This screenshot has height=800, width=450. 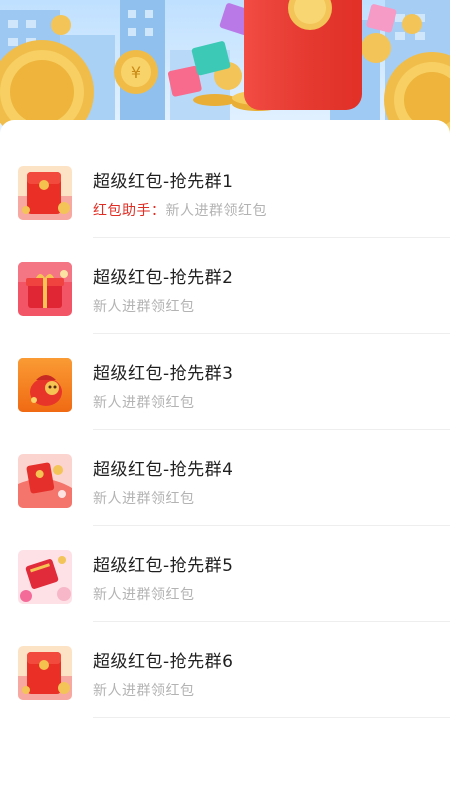 I want to click on group-subtitle: 红包助手：新人进群领红包, so click(x=180, y=210).